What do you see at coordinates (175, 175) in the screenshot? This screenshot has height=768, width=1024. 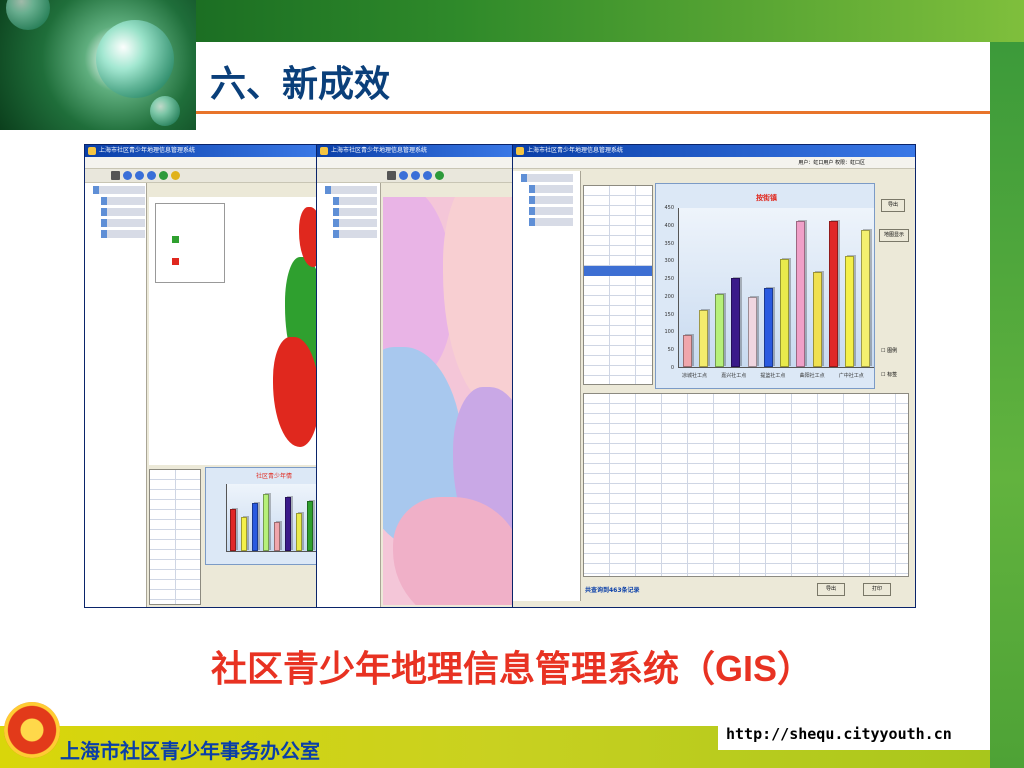 I see `info-icon` at bounding box center [175, 175].